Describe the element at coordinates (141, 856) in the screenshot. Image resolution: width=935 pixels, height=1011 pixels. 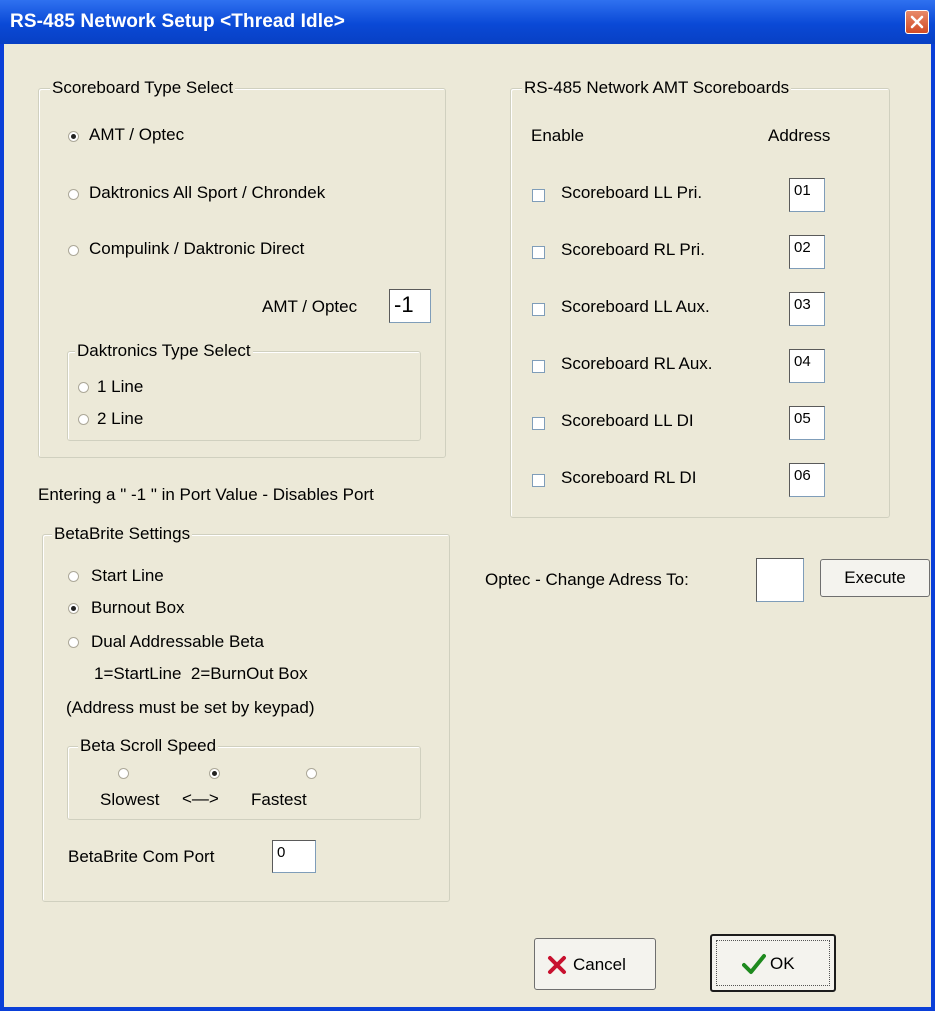
I see `betabrite-com-port-label: BetaBrite Com Port` at that location.